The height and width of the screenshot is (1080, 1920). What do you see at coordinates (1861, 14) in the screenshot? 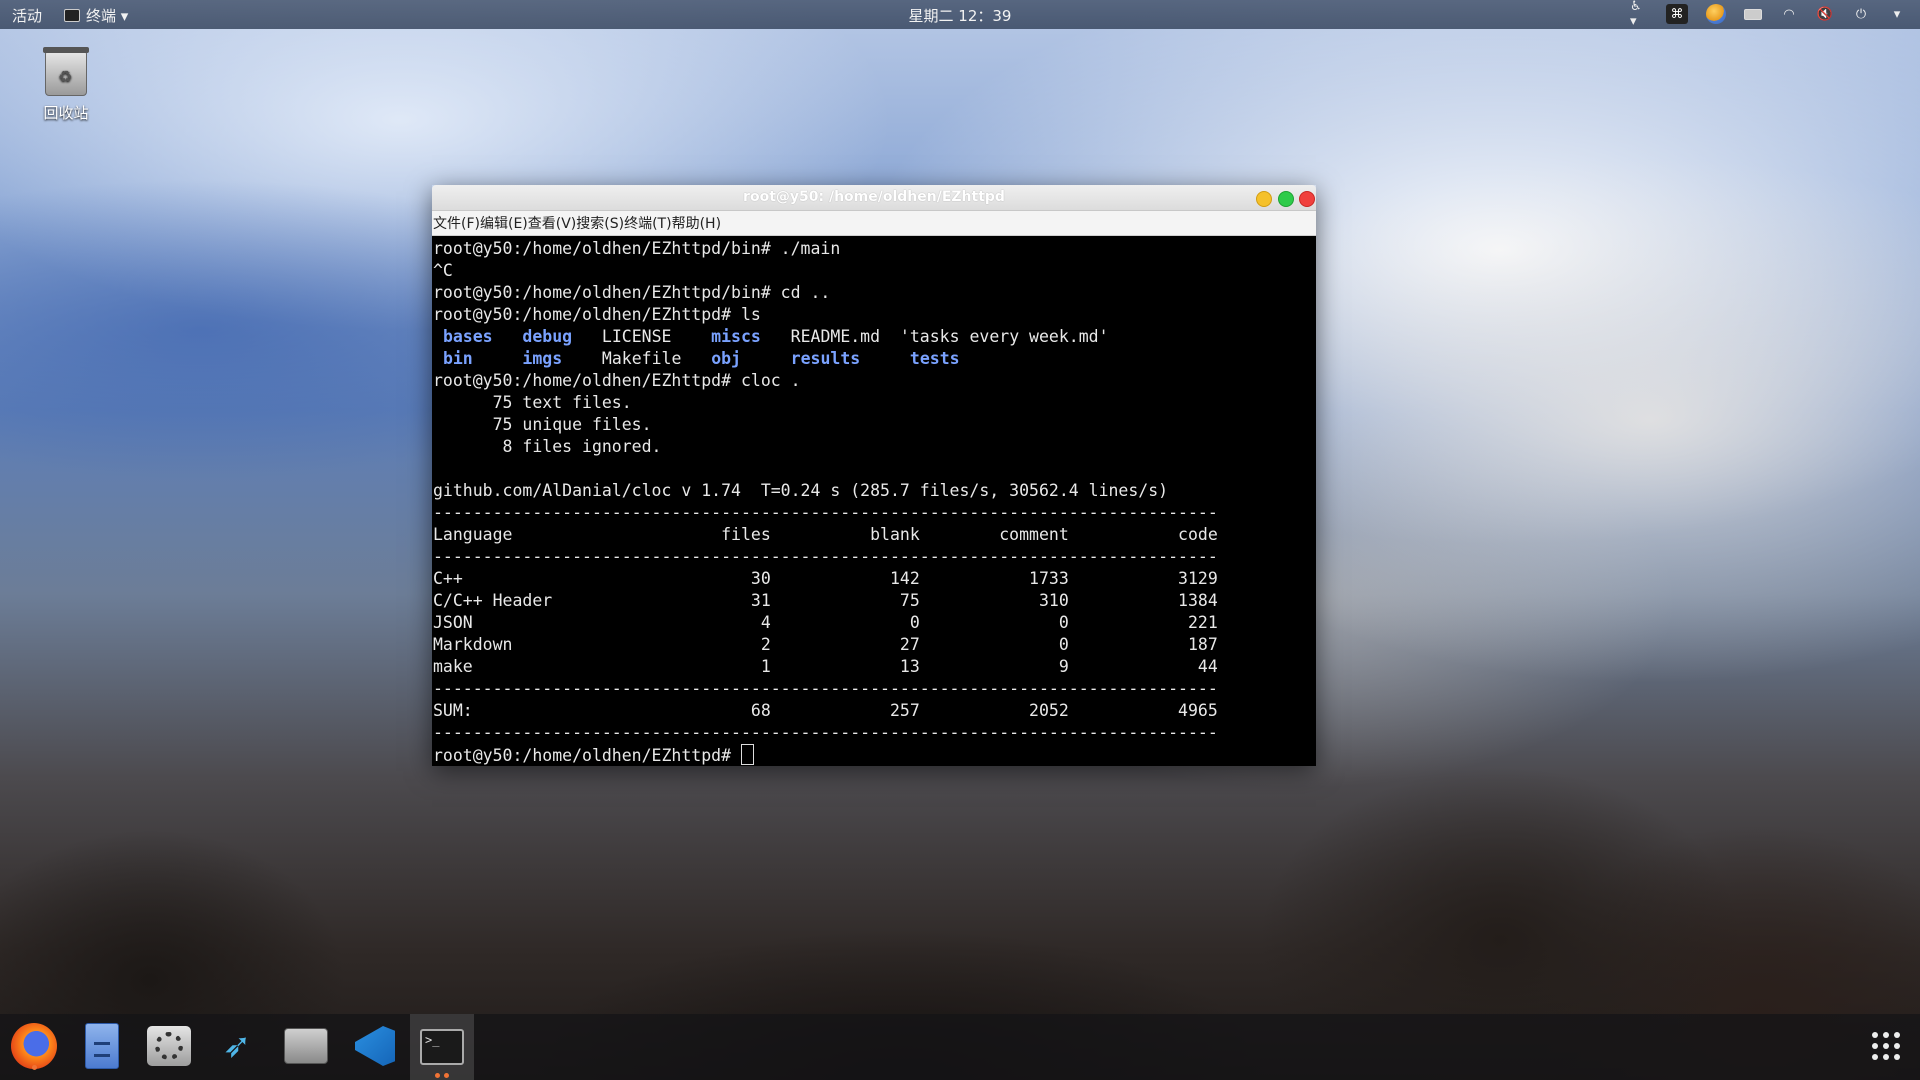
I see `power-icon: ⏻` at bounding box center [1861, 14].